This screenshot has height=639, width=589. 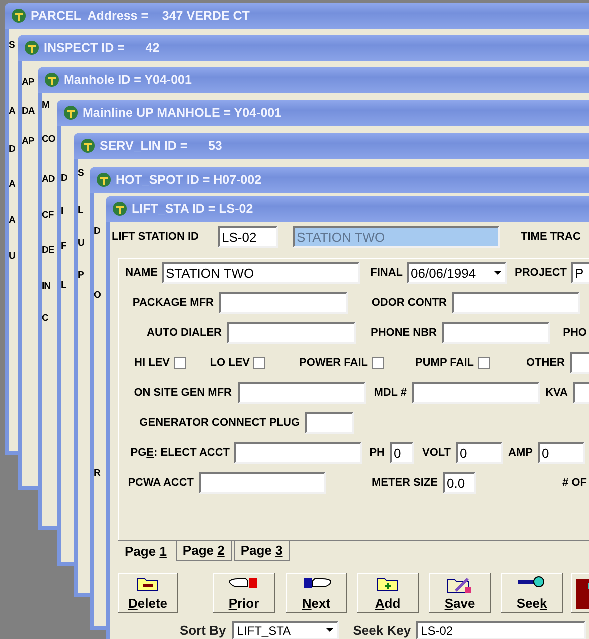 I want to click on toolbar-button: Add, so click(x=388, y=593).